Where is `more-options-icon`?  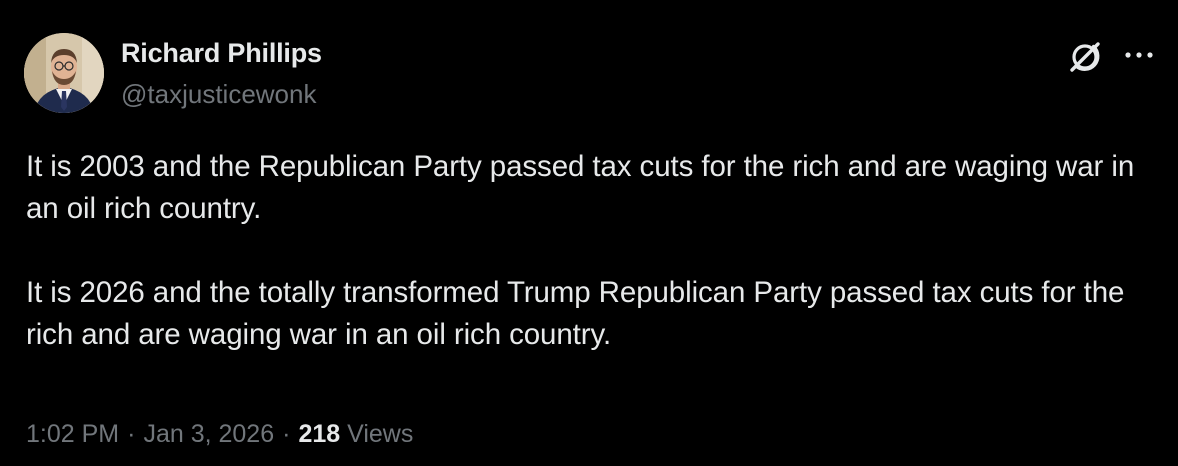 more-options-icon is located at coordinates (1139, 55).